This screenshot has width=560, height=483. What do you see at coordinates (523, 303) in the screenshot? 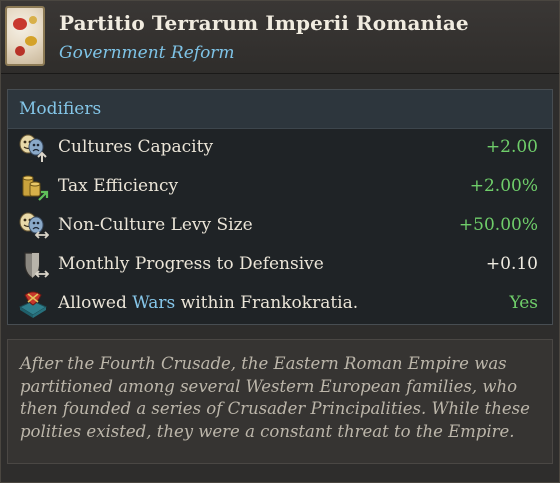
I see `modifier-value: Yes` at bounding box center [523, 303].